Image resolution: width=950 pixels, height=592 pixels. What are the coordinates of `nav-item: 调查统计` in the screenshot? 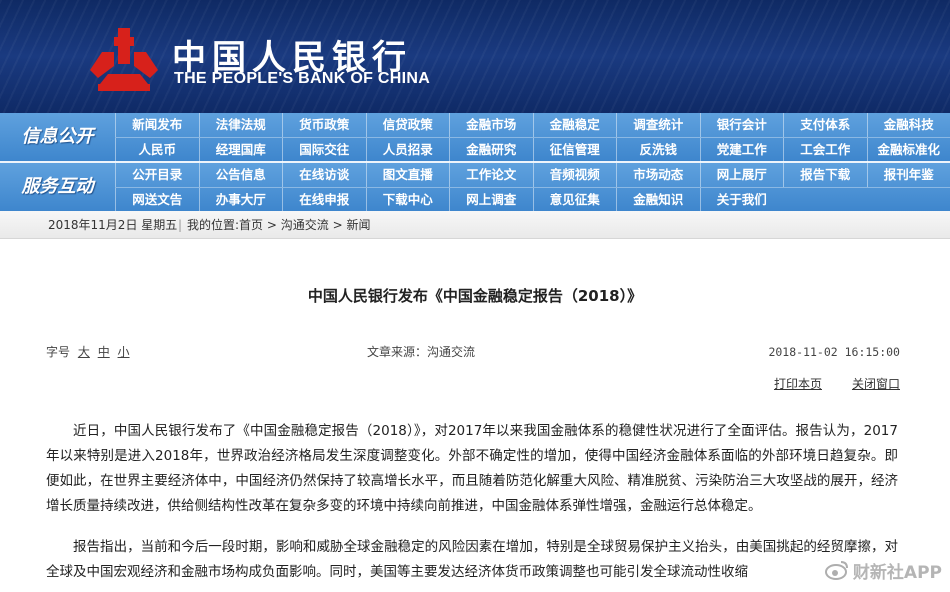 It's located at (658, 125).